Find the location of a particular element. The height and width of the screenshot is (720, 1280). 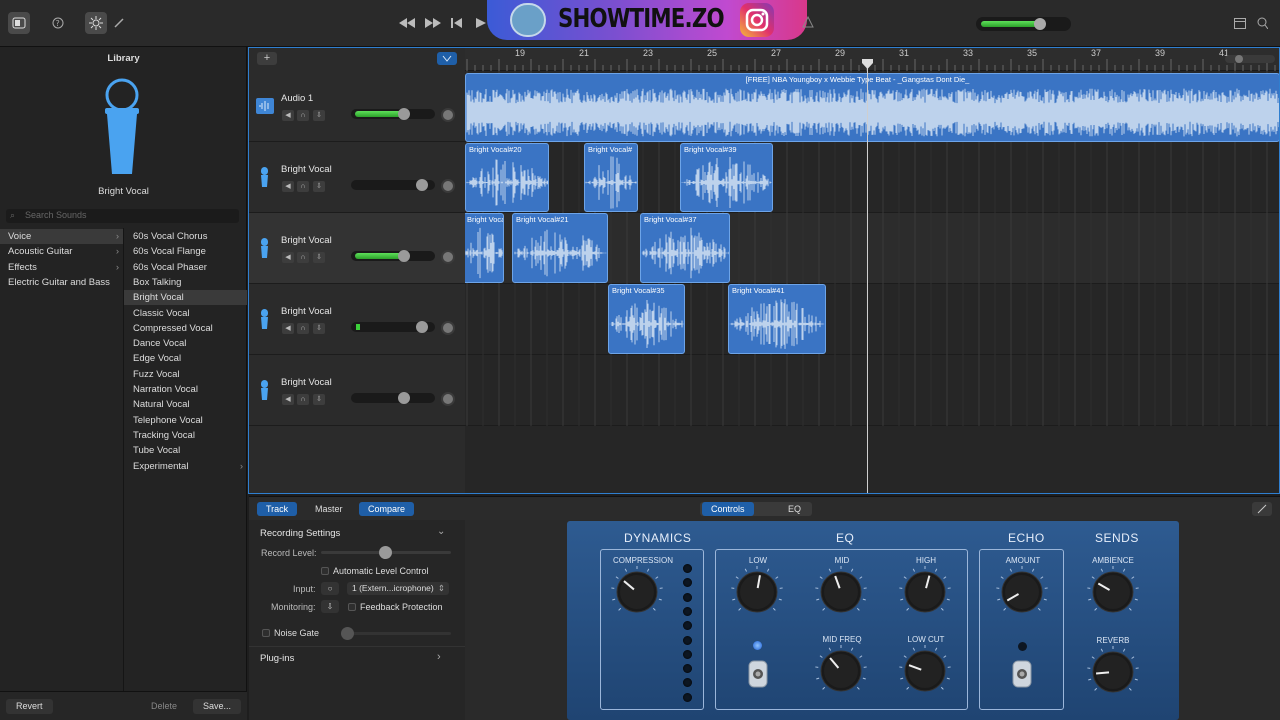

noise-gate-slider is located at coordinates (396, 633).